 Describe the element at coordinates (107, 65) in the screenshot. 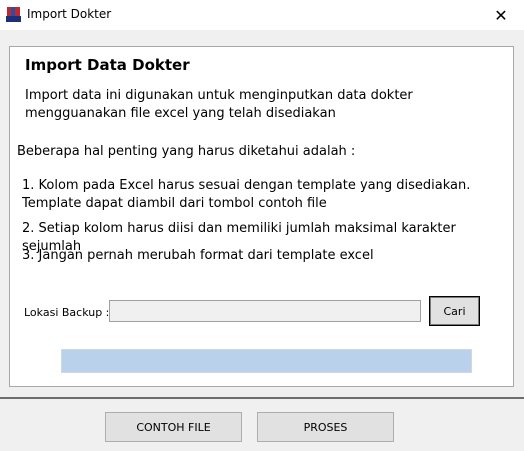

I see `panel-heading: Import Data Dokter` at that location.